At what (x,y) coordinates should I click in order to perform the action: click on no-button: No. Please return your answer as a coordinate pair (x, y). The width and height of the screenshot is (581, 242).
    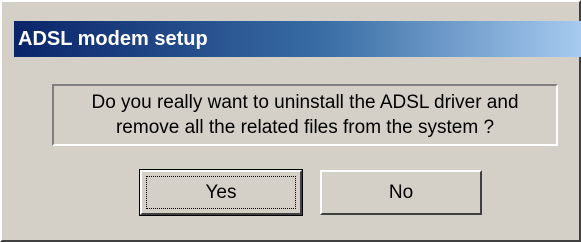
    Looking at the image, I should click on (401, 192).